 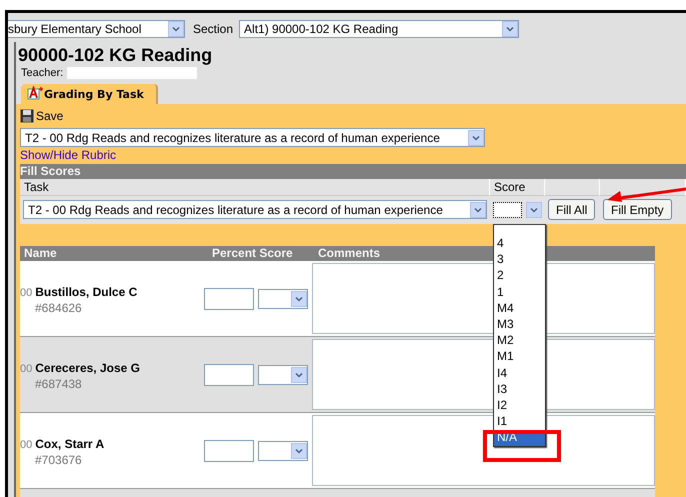 I want to click on section-label: Section, so click(x=213, y=29).